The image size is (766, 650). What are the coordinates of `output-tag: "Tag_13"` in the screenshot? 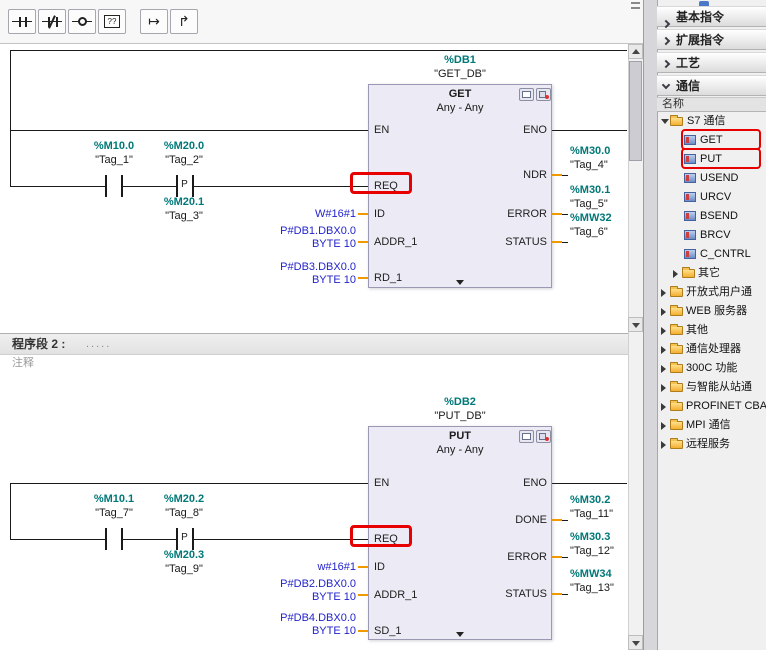 It's located at (592, 588).